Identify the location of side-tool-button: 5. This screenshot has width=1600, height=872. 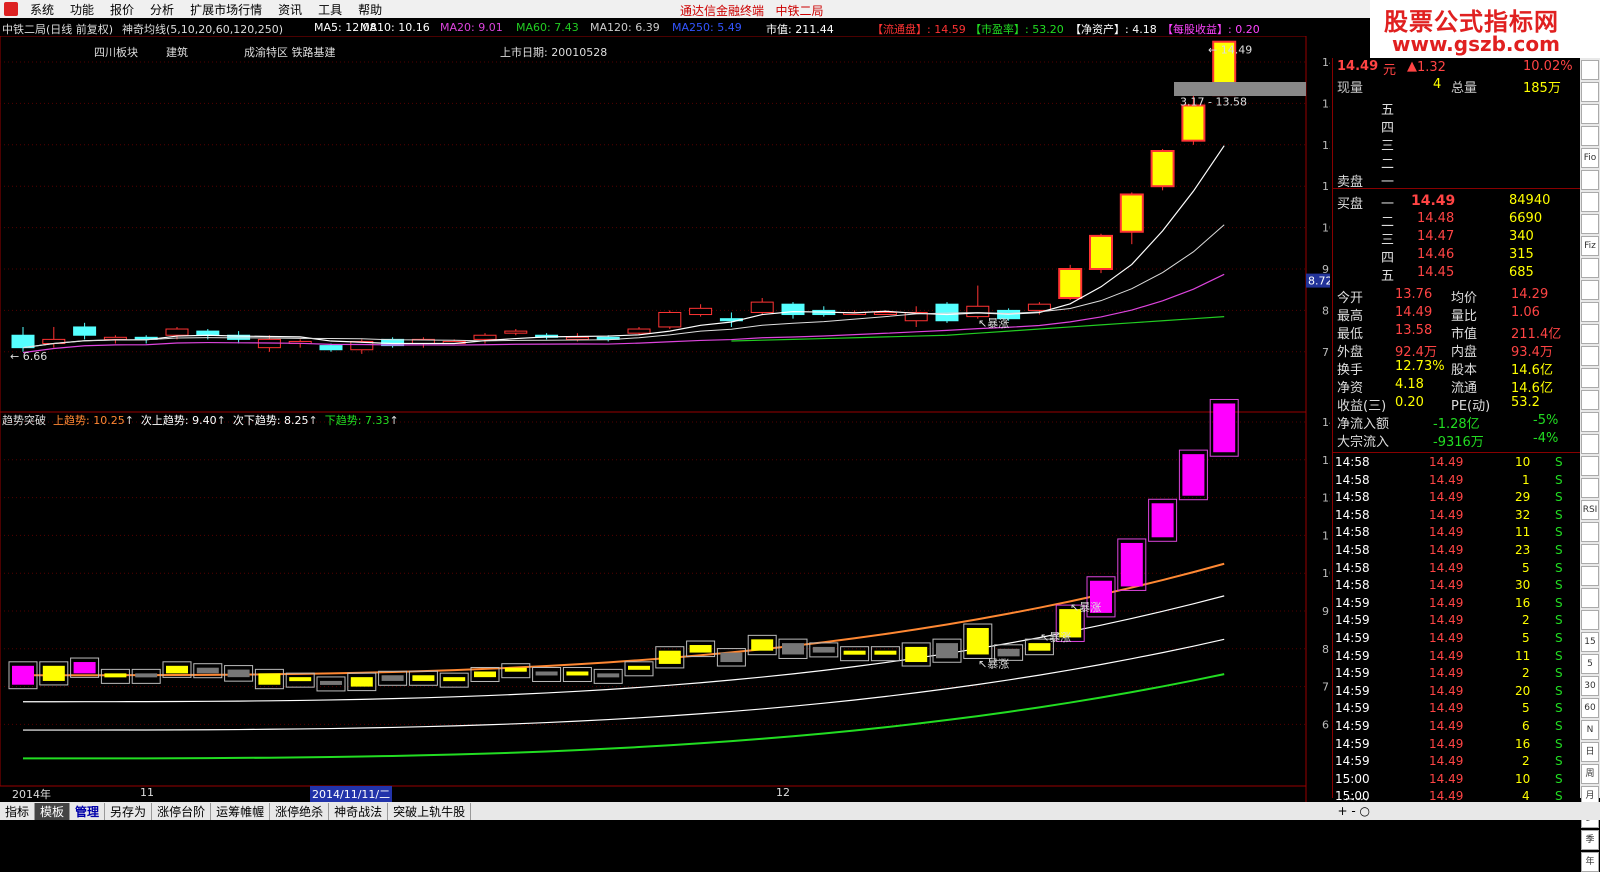
(1590, 664).